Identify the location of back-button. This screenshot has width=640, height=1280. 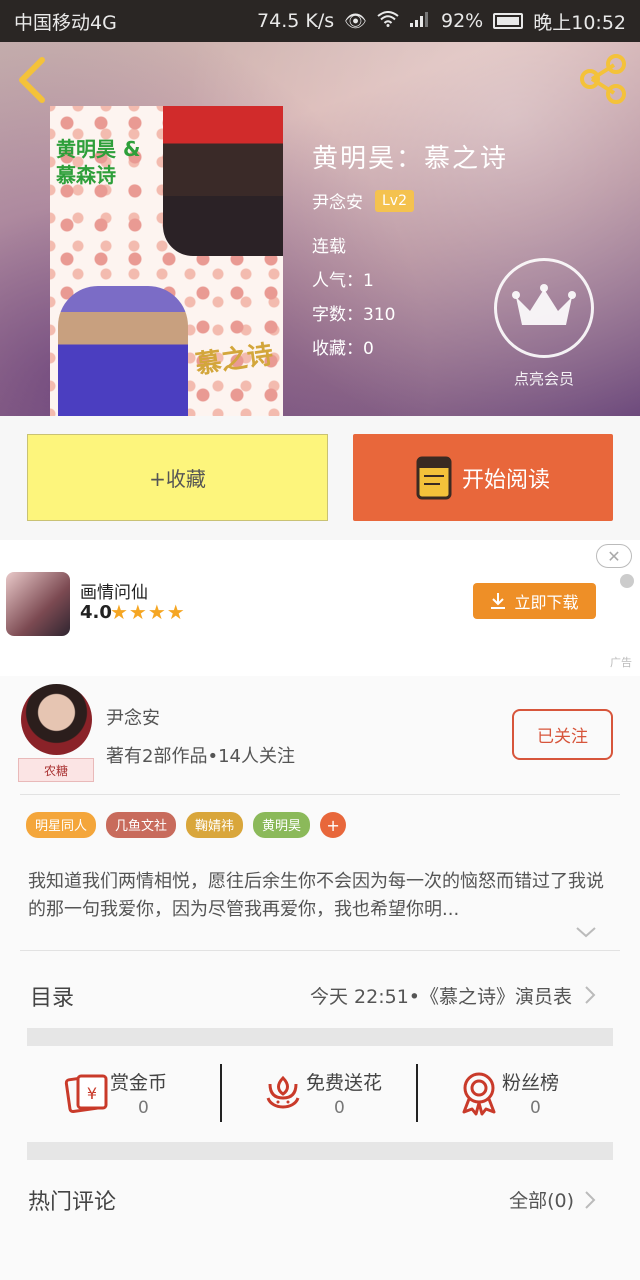
(34, 80).